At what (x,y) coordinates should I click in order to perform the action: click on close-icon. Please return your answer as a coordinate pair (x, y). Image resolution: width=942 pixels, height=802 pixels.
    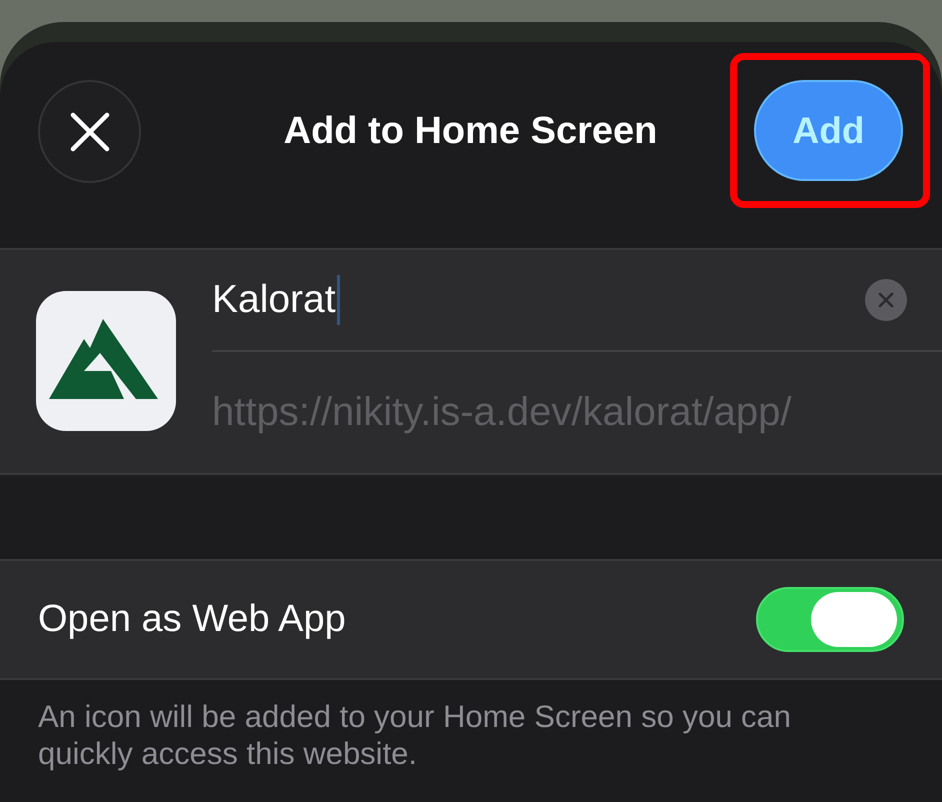
    Looking at the image, I should click on (90, 132).